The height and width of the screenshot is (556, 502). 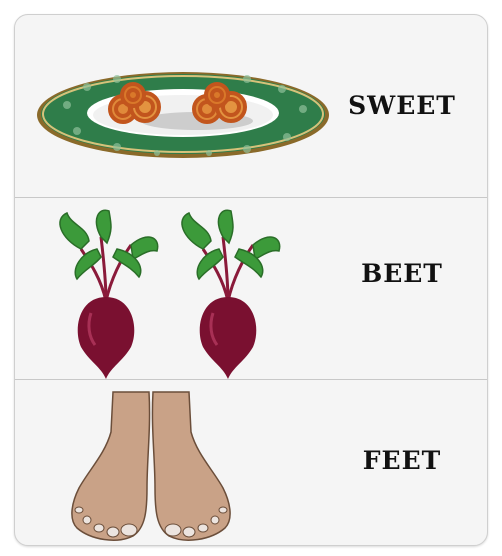 I want to click on word-feet: FEET, so click(x=402, y=460).